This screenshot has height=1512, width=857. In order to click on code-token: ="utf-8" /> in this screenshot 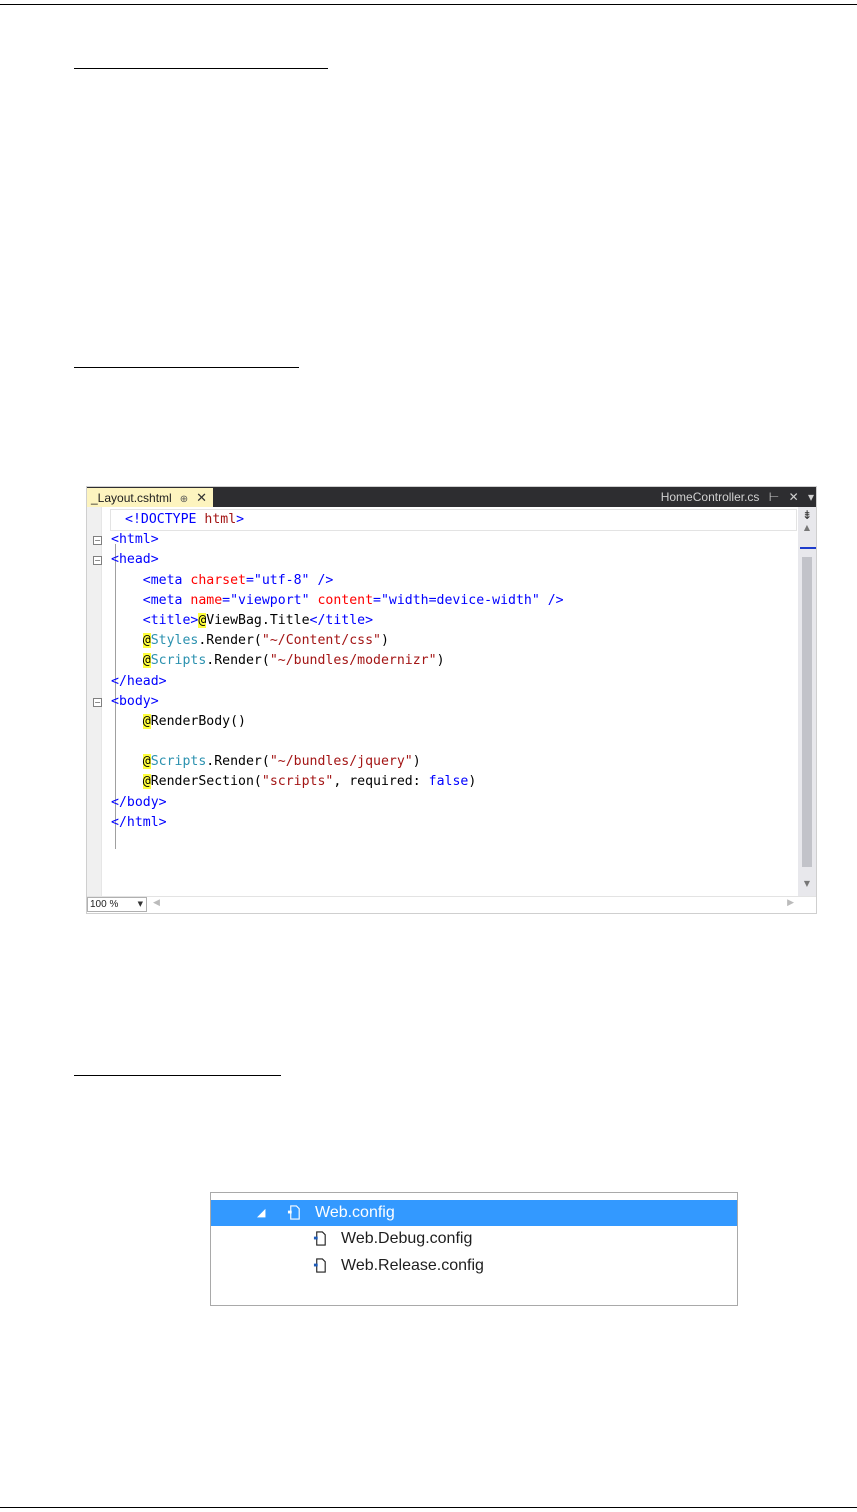, I will do `click(289, 580)`.